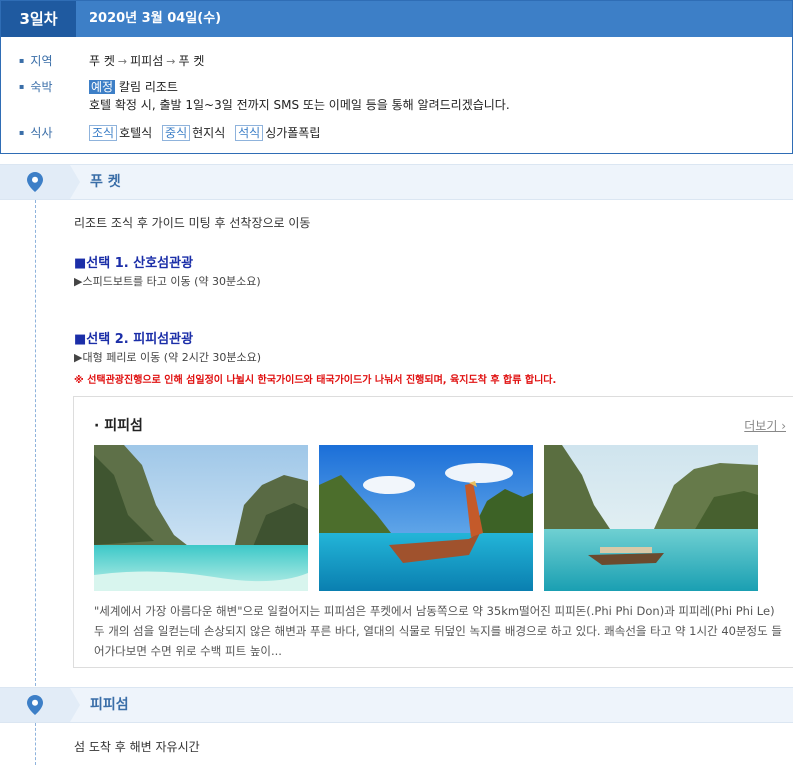 The image size is (793, 765). Describe the element at coordinates (396, 19) in the screenshot. I see `day-header: 3일차 2020년 3월 04일(수)` at that location.